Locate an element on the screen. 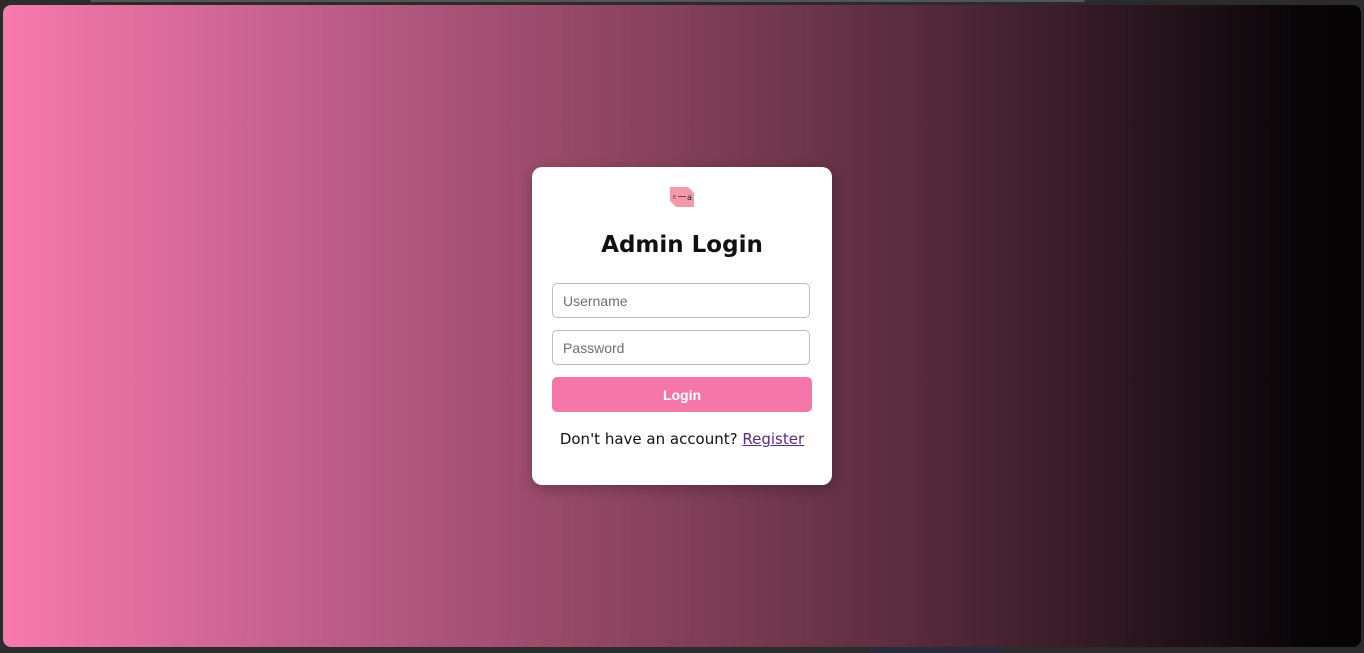  svg-text: a is located at coordinates (689, 197).